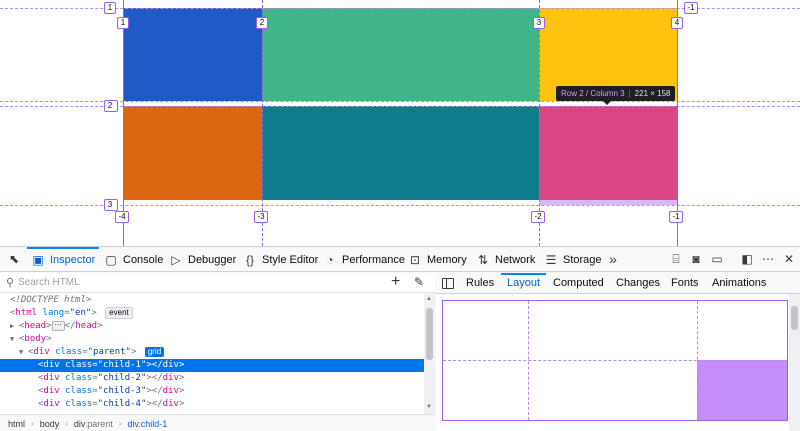 This screenshot has height=431, width=800. What do you see at coordinates (110, 8) in the screenshot?
I see `grid-badge-corner-top-left: 1` at bounding box center [110, 8].